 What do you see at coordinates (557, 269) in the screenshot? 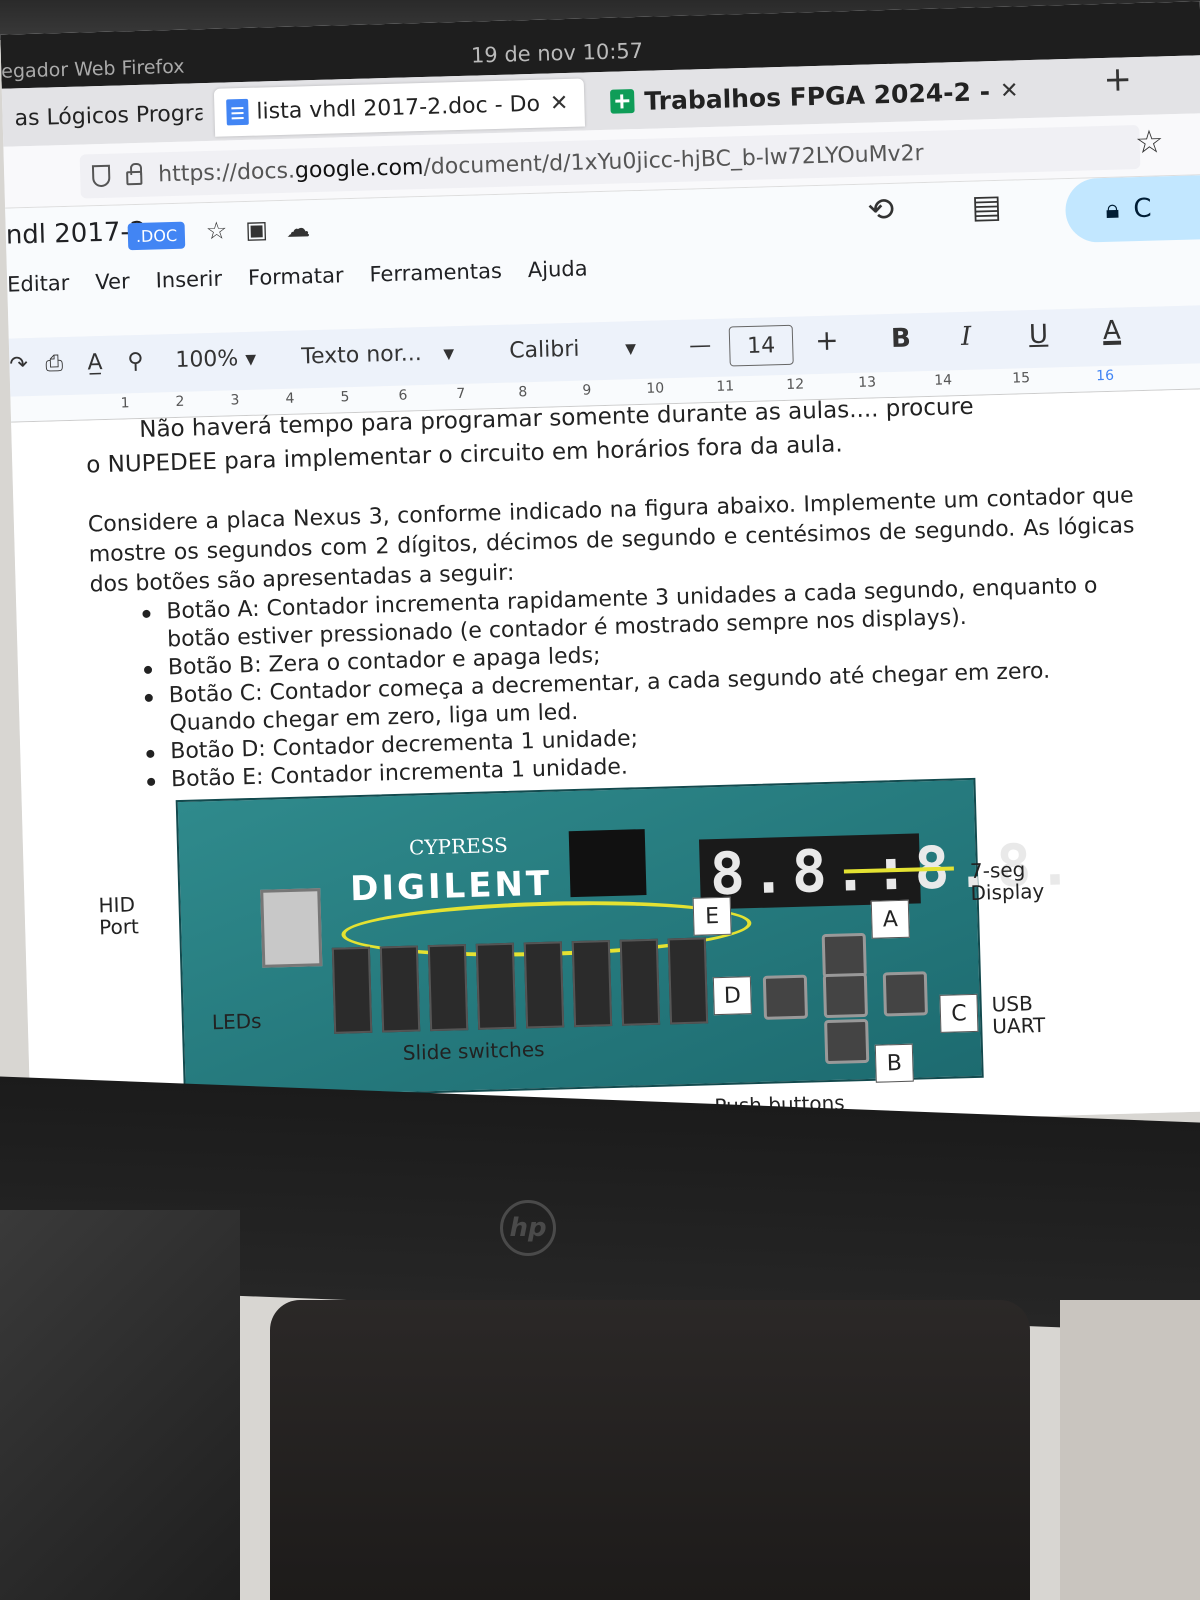
I see `menu-ajuda: Ajuda` at bounding box center [557, 269].